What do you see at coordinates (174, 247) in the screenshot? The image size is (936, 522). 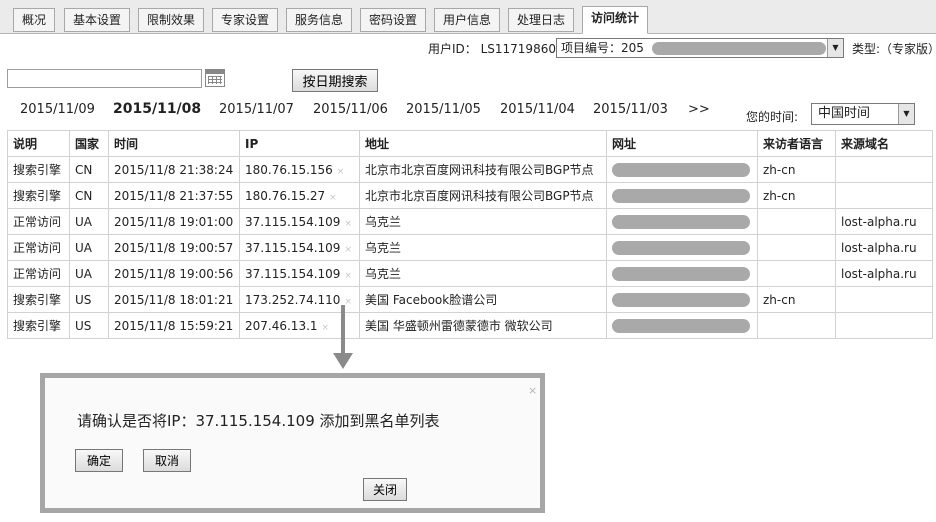 I see `cell-time: 2015/11/8 19:00:57` at bounding box center [174, 247].